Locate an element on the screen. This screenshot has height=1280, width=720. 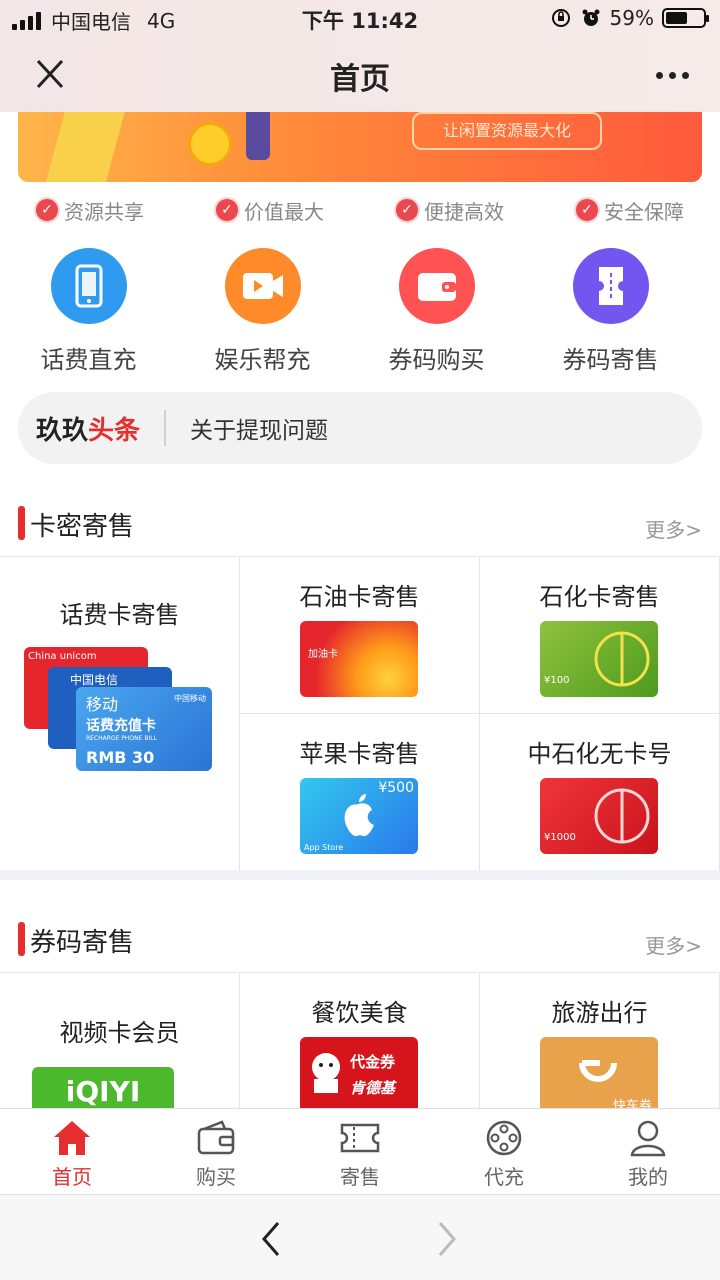
grid-cell-travel: 旅游出行 快车券 is located at coordinates (600, 1040).